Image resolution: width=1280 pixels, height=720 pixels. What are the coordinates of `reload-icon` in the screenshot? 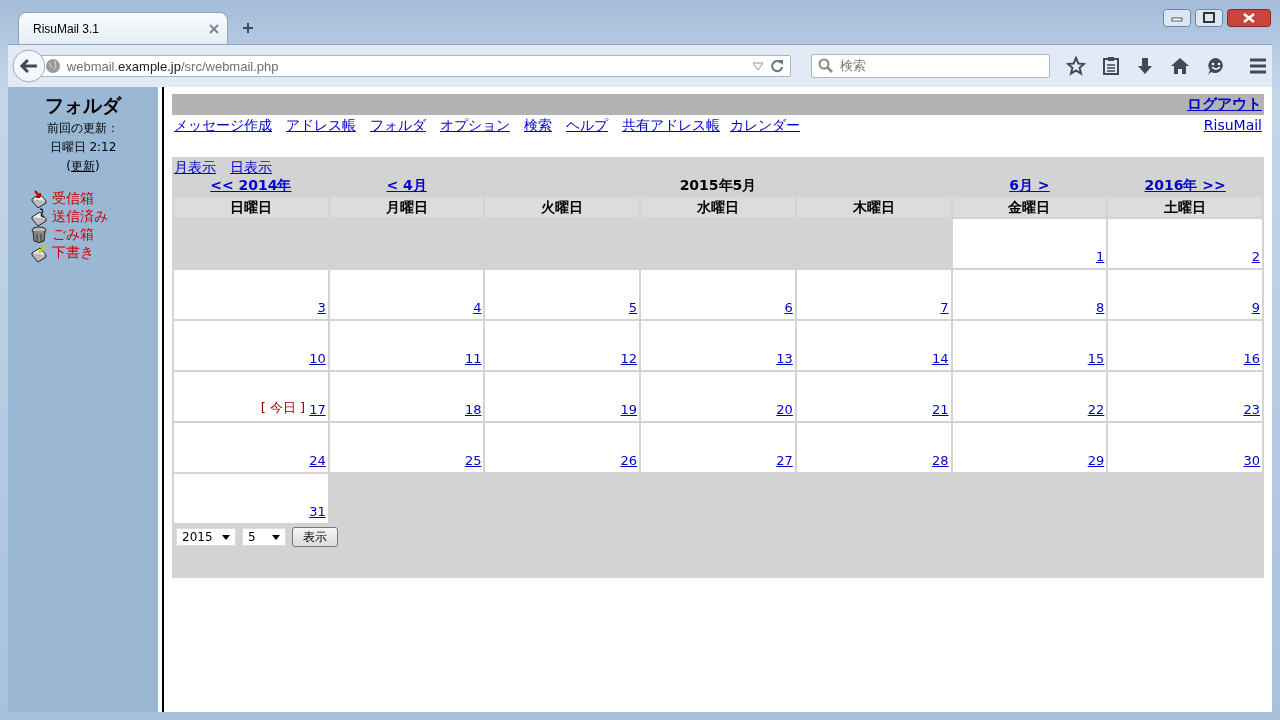 It's located at (777, 66).